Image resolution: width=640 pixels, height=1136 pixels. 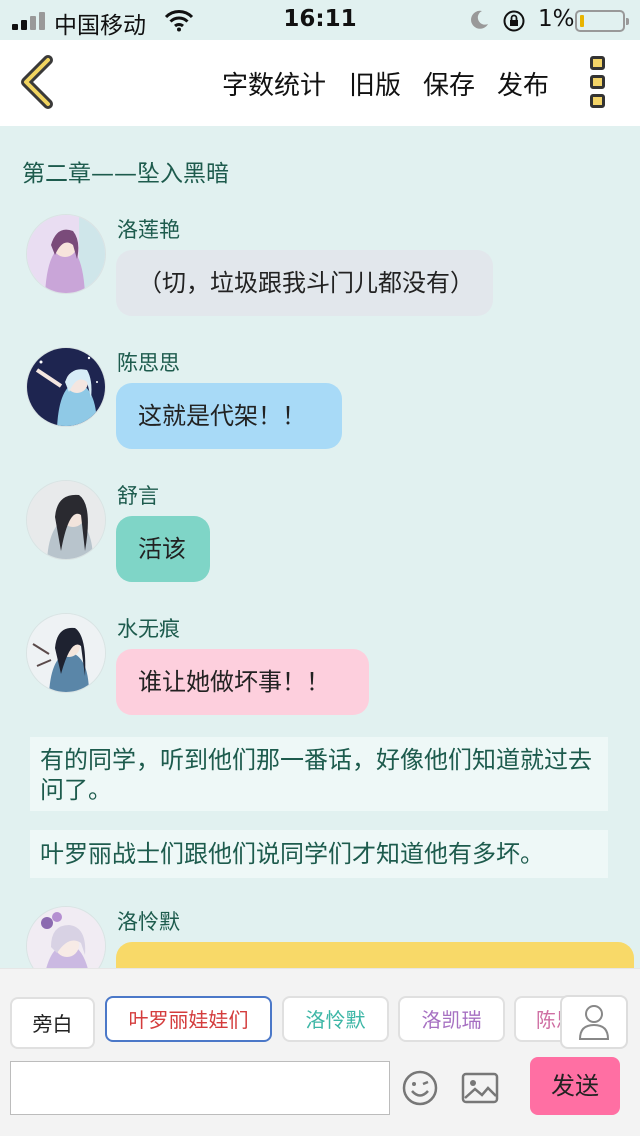 I want to click on do-not-disturb-icon, so click(x=479, y=19).